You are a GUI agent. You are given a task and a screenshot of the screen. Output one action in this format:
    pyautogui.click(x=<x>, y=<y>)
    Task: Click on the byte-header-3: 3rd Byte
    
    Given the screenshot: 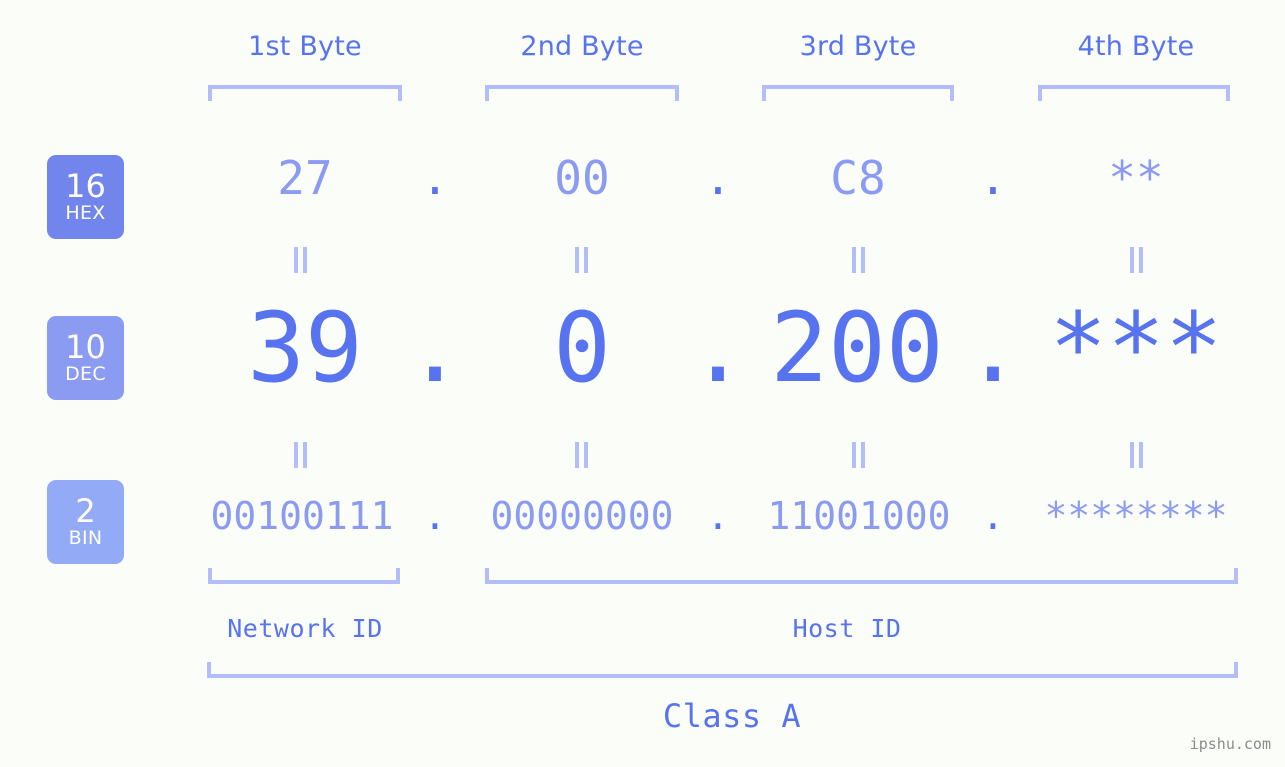 What is the action you would take?
    pyautogui.click(x=858, y=46)
    